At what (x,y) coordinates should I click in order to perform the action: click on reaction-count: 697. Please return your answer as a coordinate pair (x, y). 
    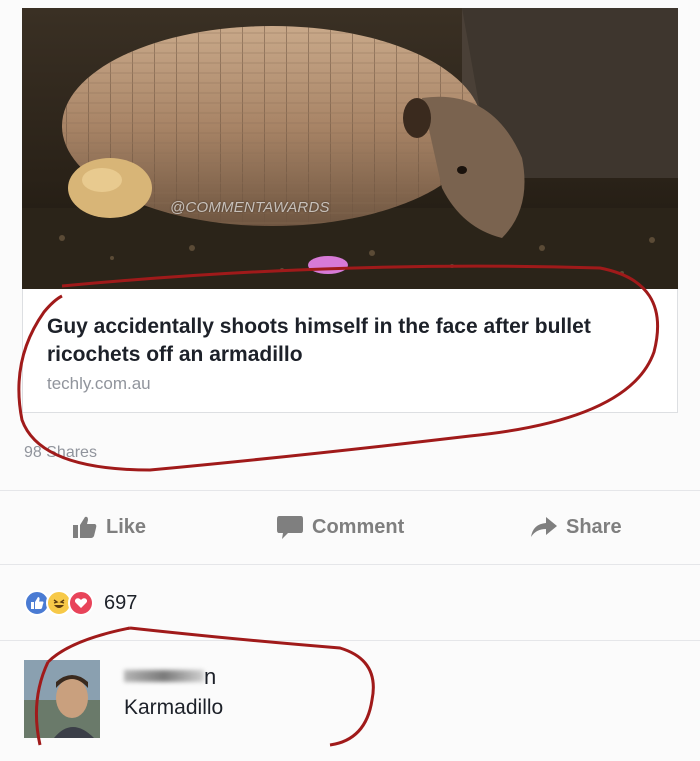
    Looking at the image, I should click on (121, 602).